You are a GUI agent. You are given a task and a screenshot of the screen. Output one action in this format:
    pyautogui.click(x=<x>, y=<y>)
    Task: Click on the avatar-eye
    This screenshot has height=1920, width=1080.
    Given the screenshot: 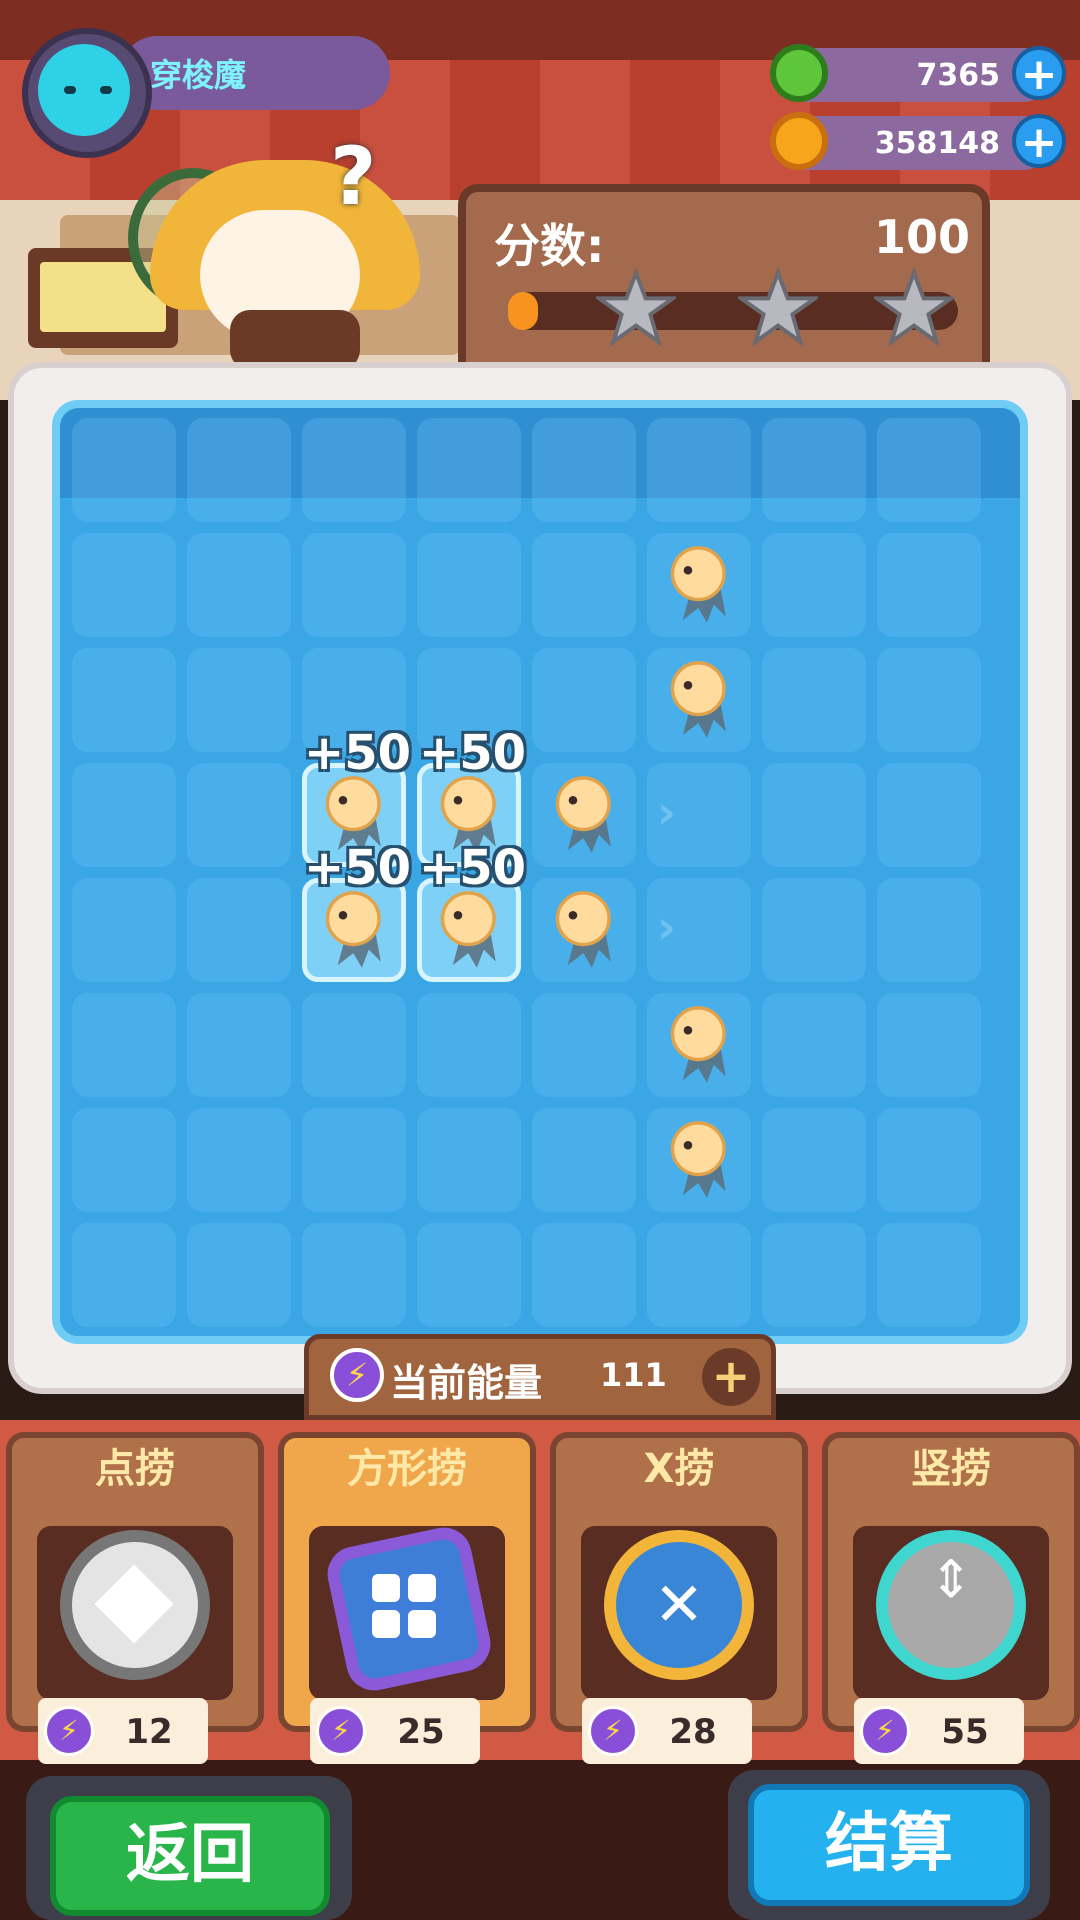 What is the action you would take?
    pyautogui.click(x=70, y=90)
    